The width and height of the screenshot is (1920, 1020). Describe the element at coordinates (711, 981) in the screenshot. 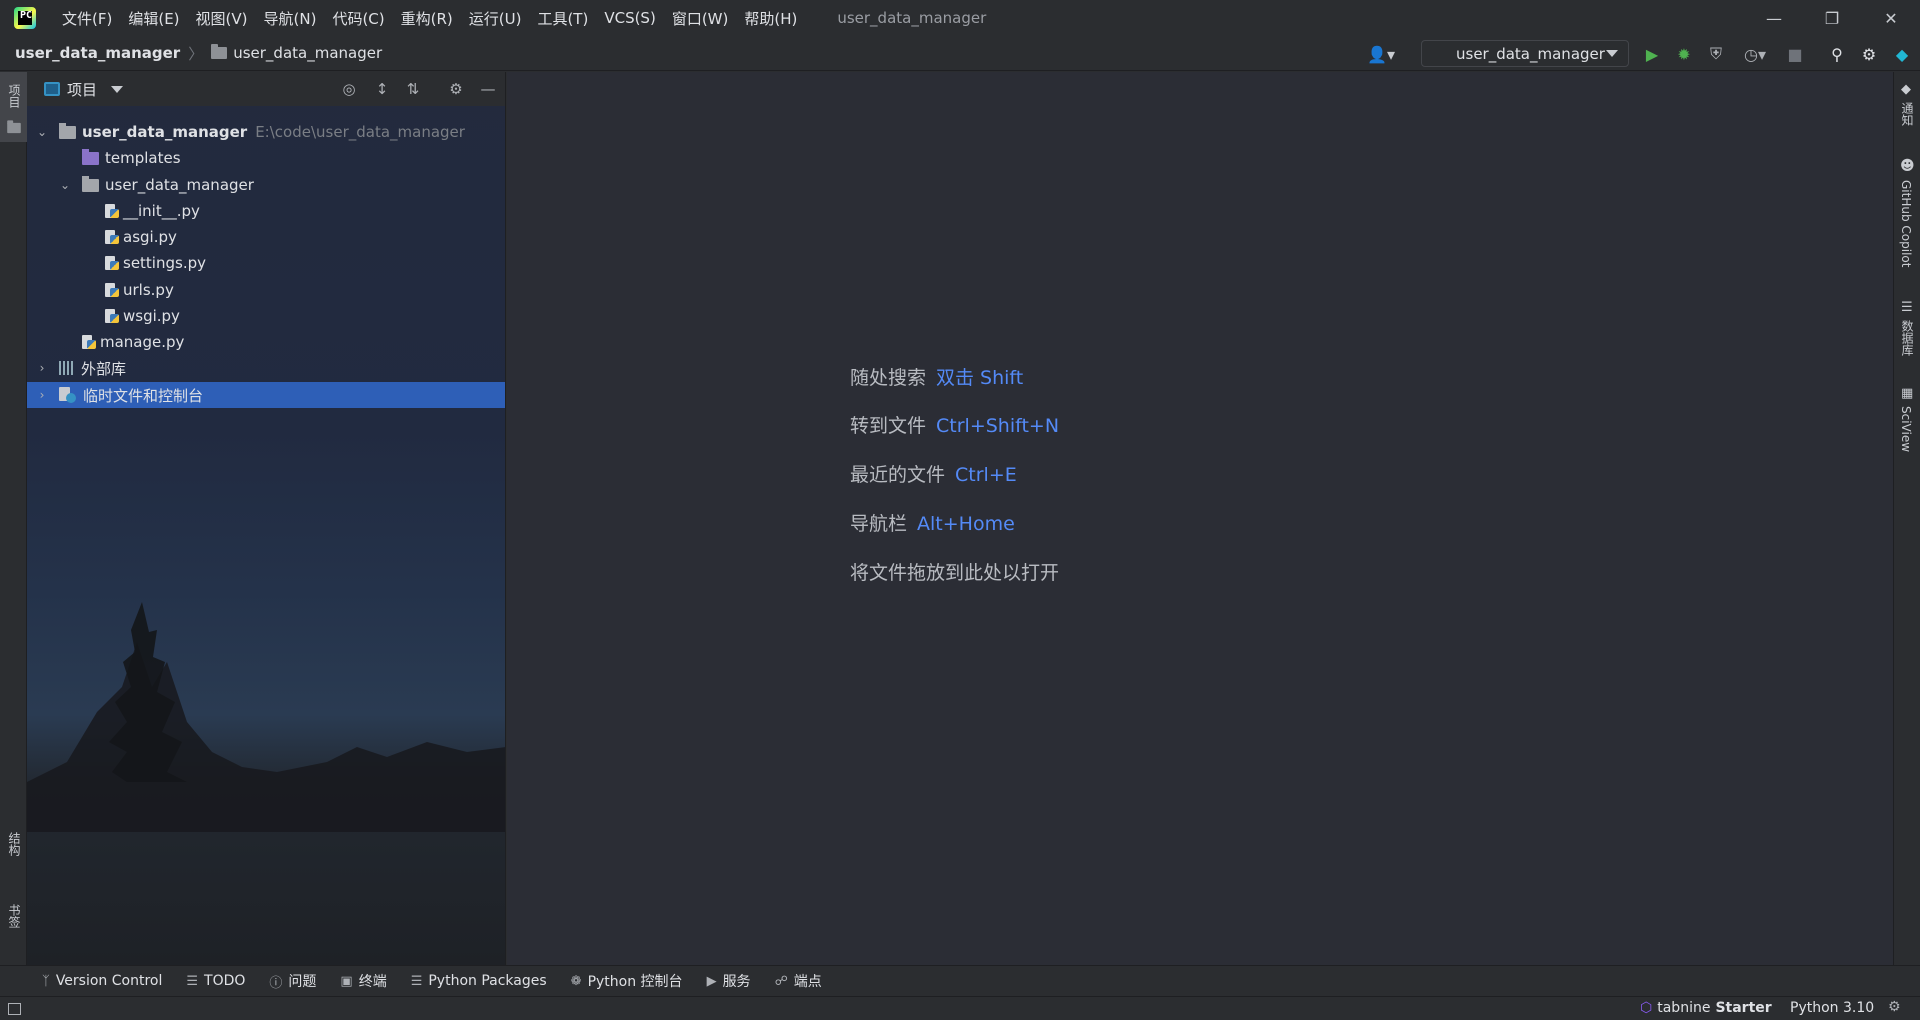

I see `play-circle-icon: ▶` at that location.